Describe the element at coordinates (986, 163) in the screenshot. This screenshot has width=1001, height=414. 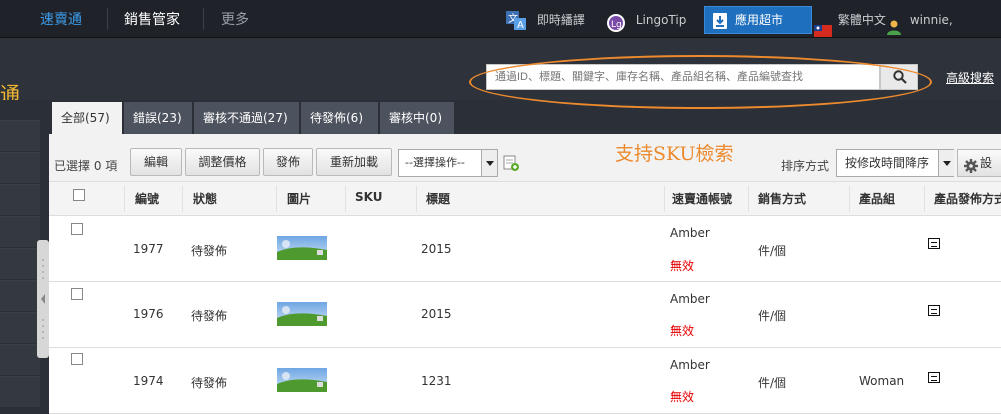
I see `settings-label: 設` at that location.